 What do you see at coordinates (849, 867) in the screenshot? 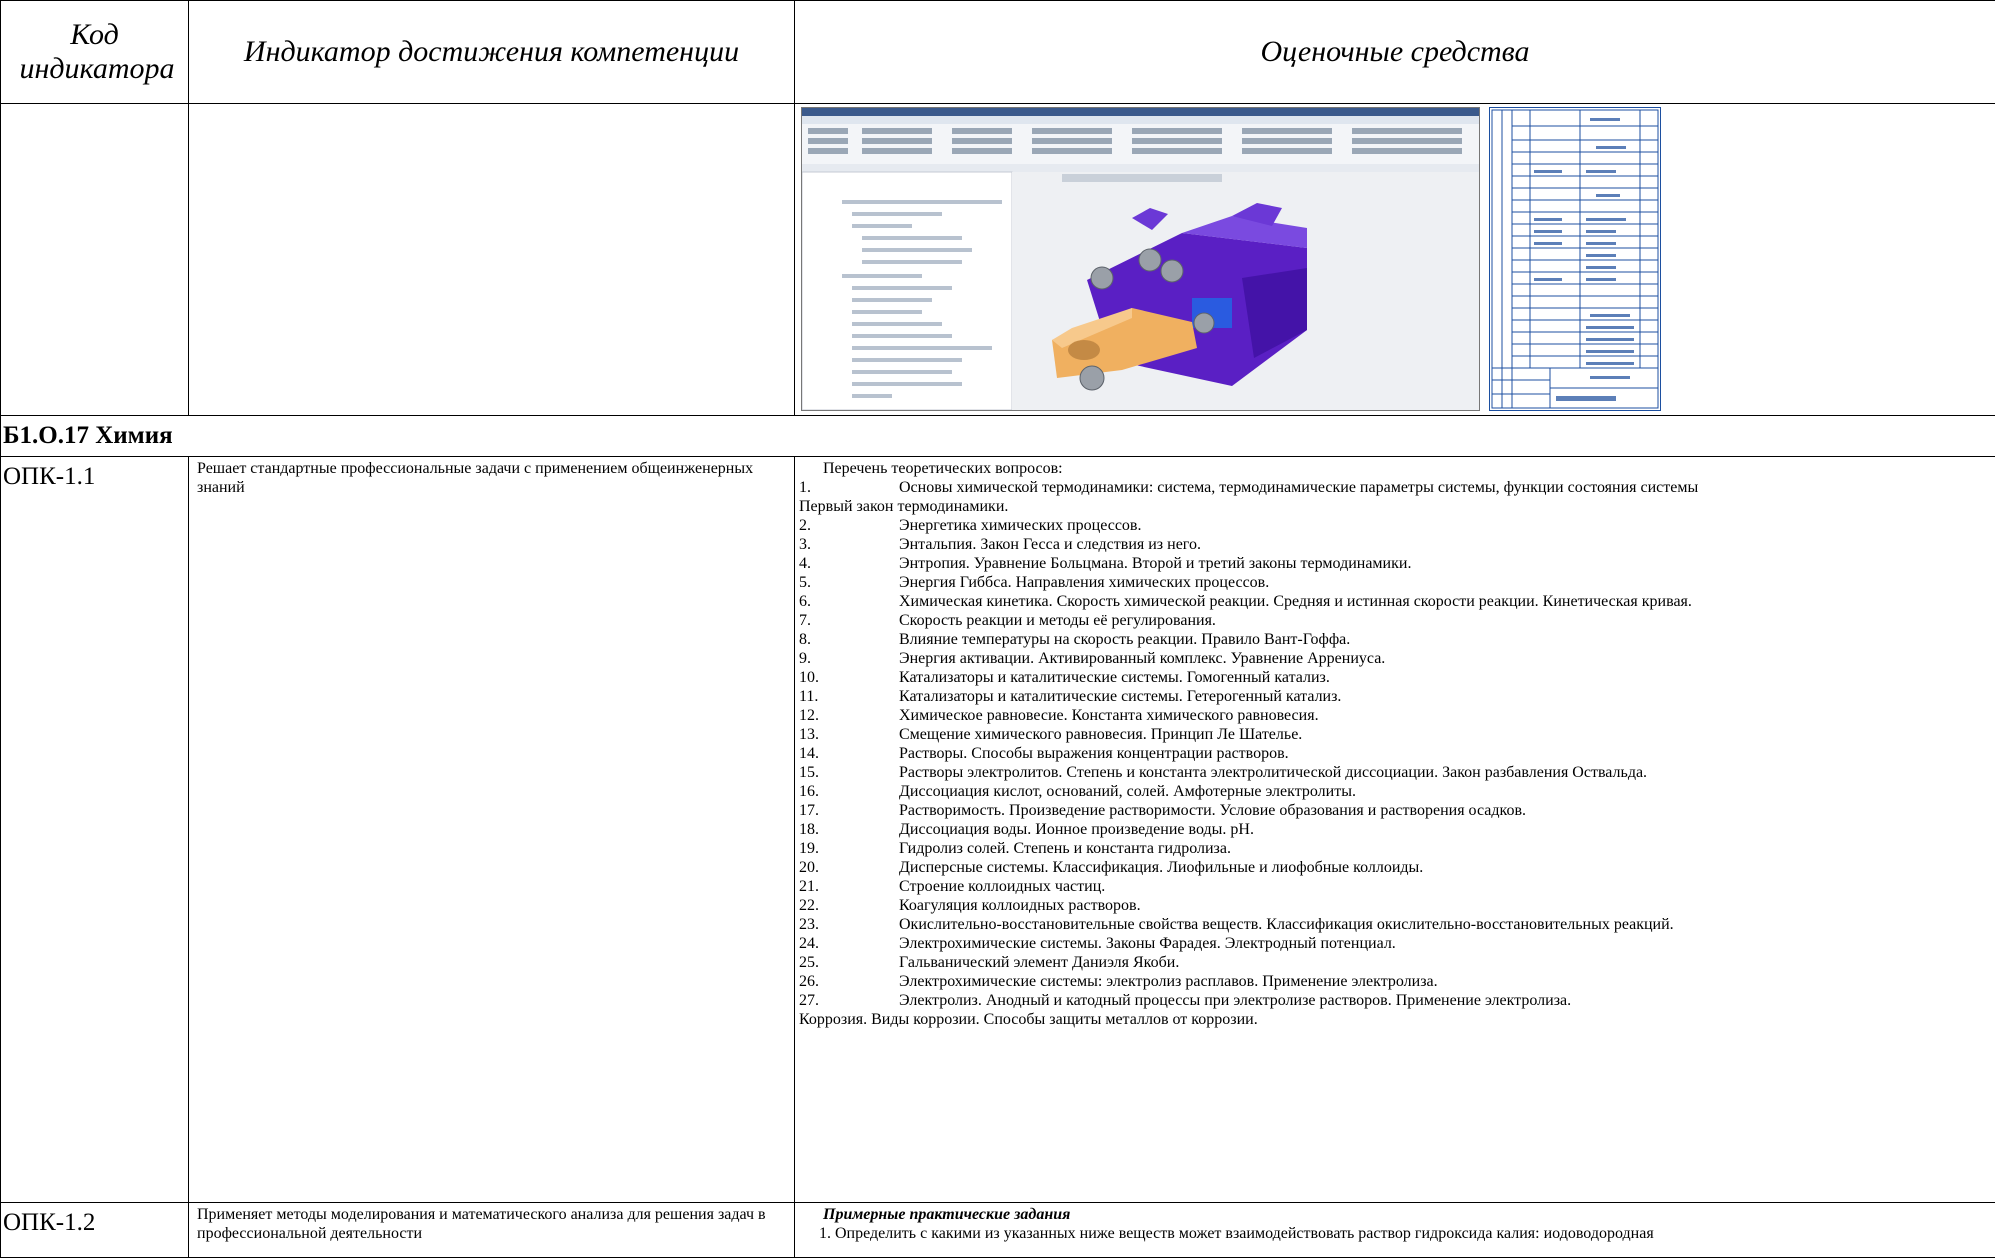
I see `question-number: 20.` at bounding box center [849, 867].